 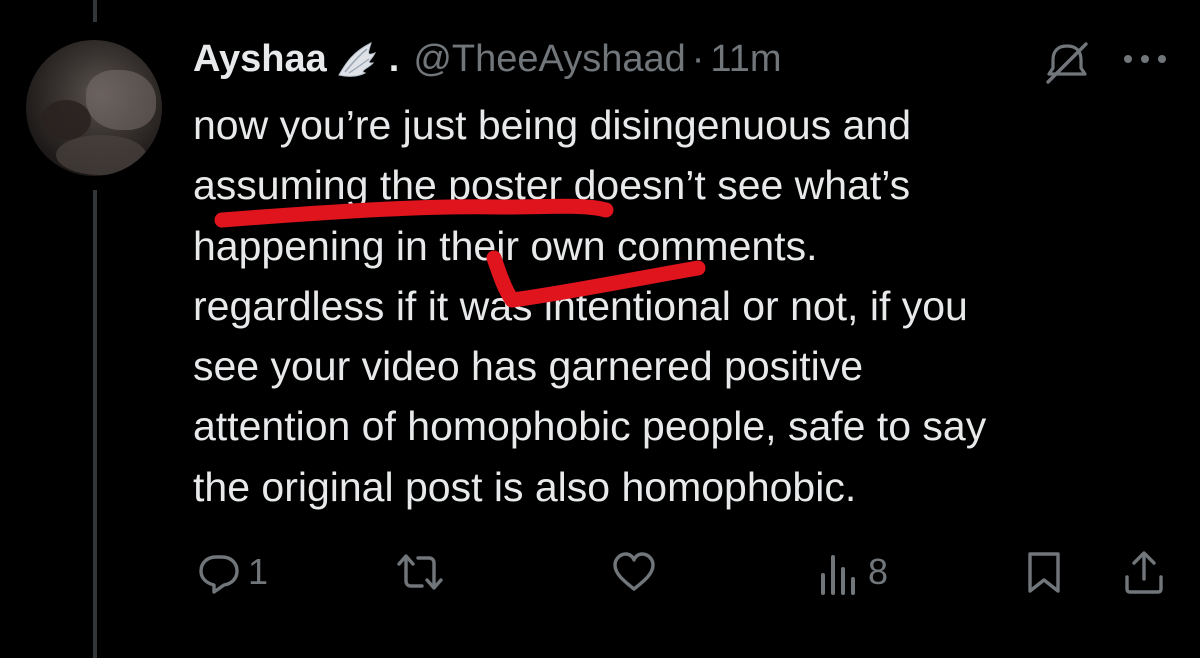 I want to click on like-button, so click(x=637, y=572).